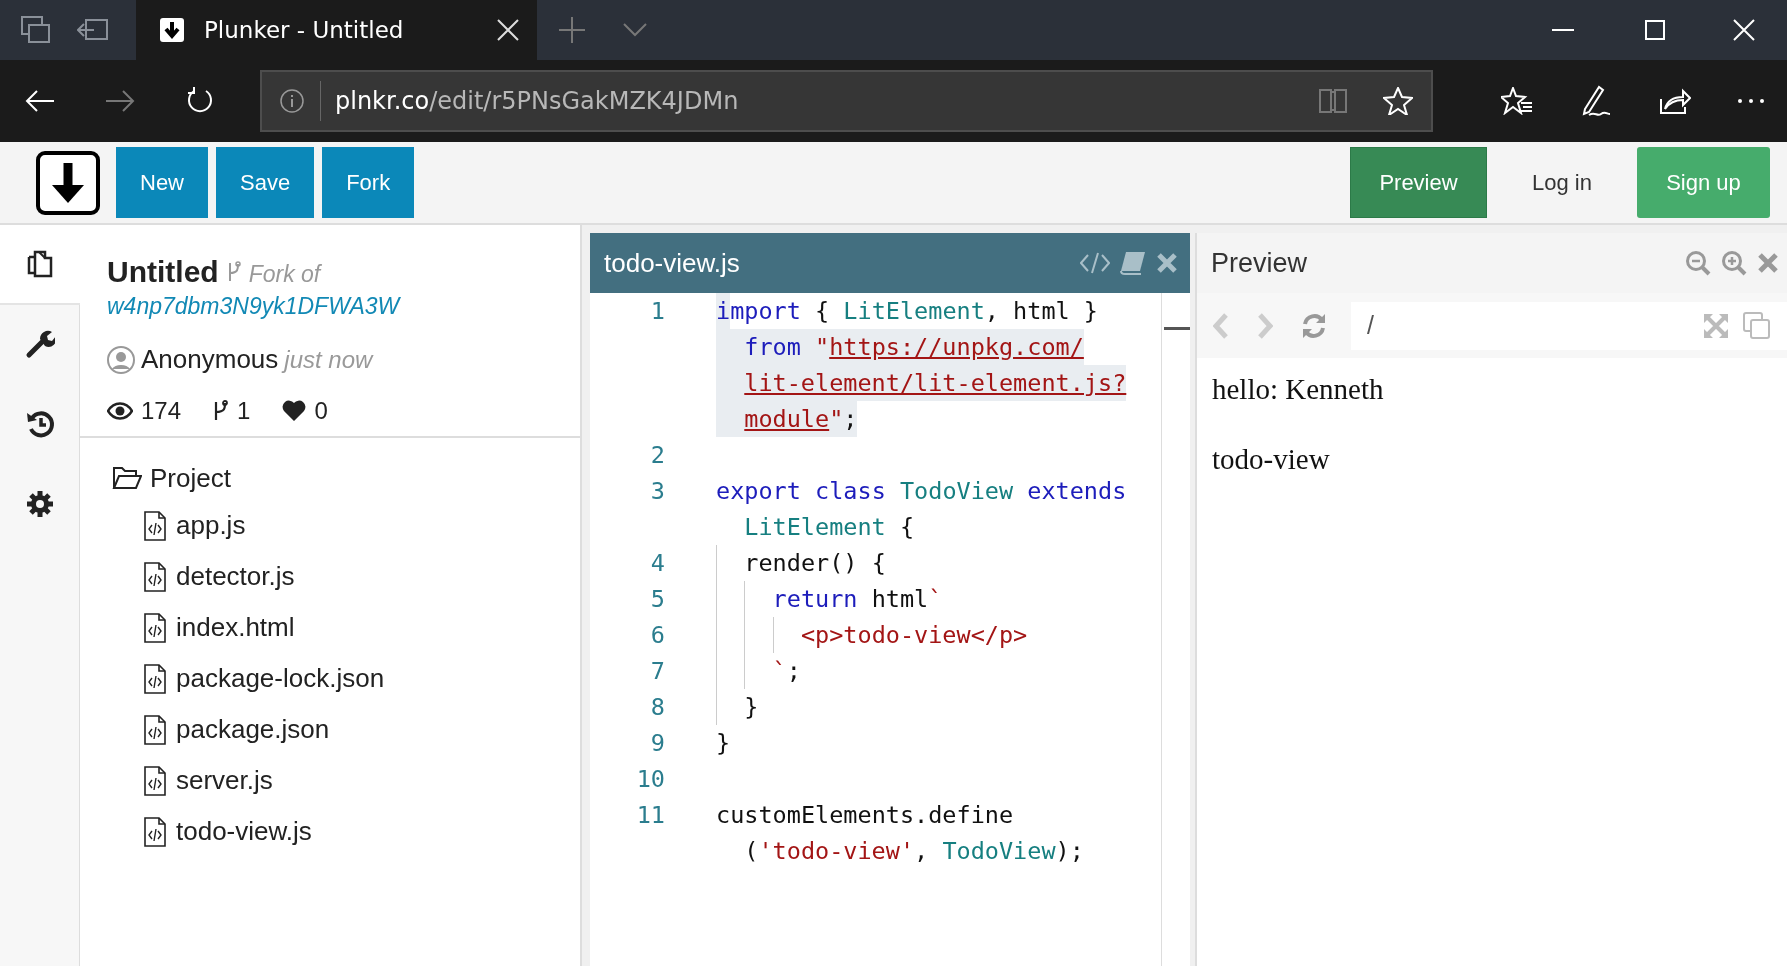 This screenshot has height=966, width=1787. What do you see at coordinates (39, 344) in the screenshot?
I see `wrench-icon` at bounding box center [39, 344].